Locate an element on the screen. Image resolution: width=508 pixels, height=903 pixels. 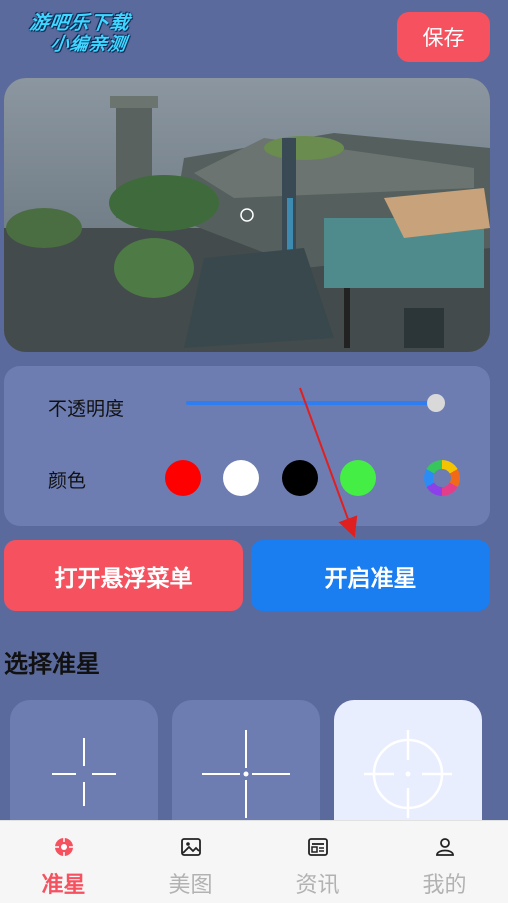
enable-crosshair-button: 开启准星 is located at coordinates (370, 575).